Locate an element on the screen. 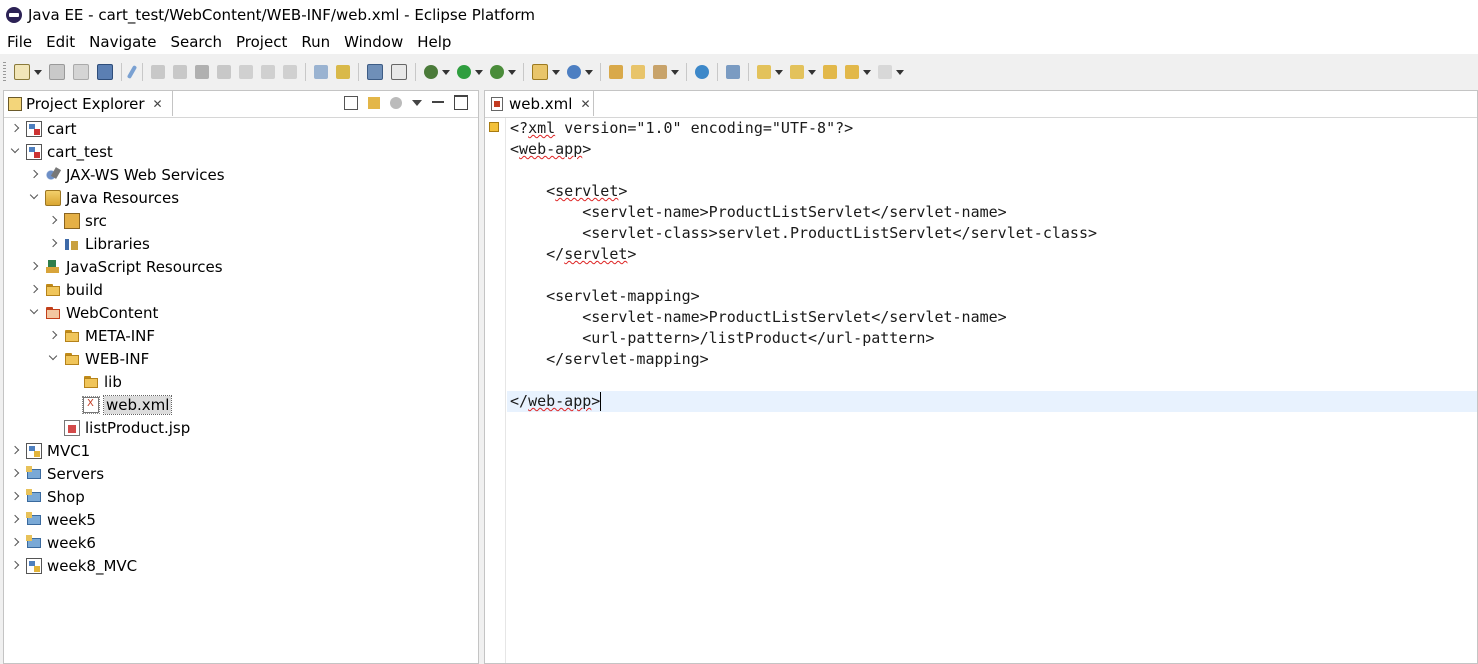  open-task-icon is located at coordinates (660, 72).